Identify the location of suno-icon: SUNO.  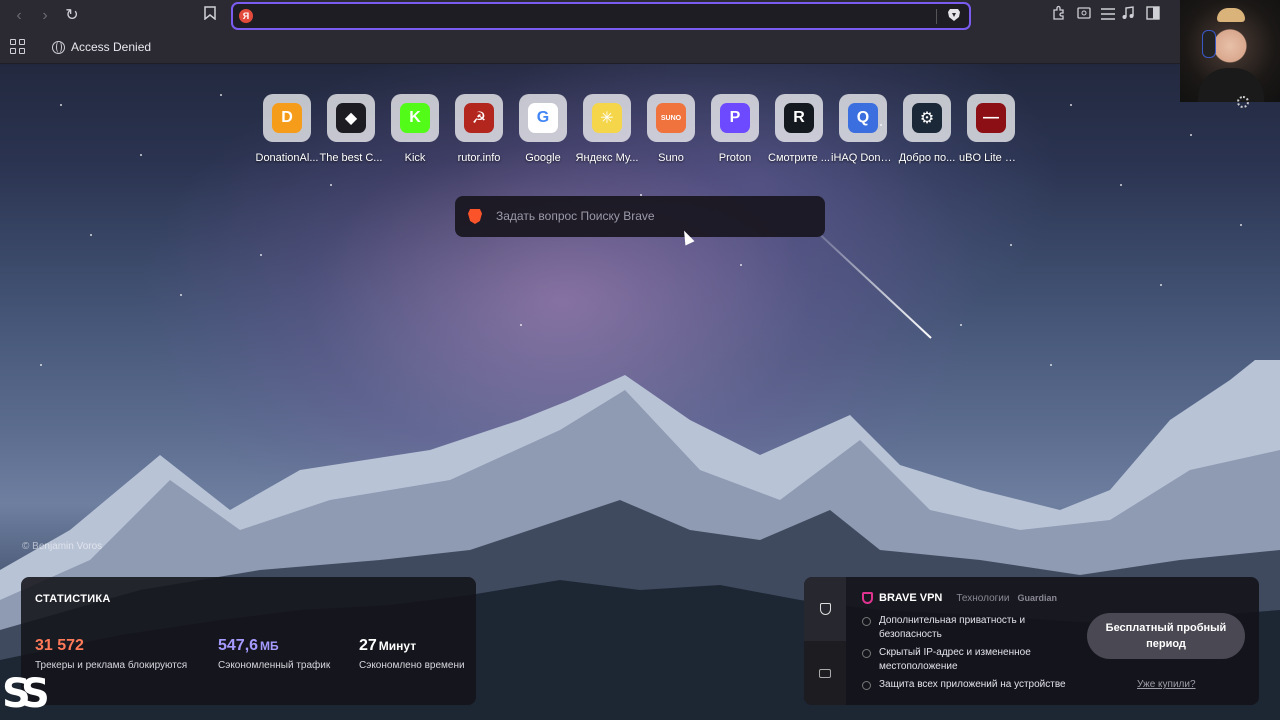
(671, 118).